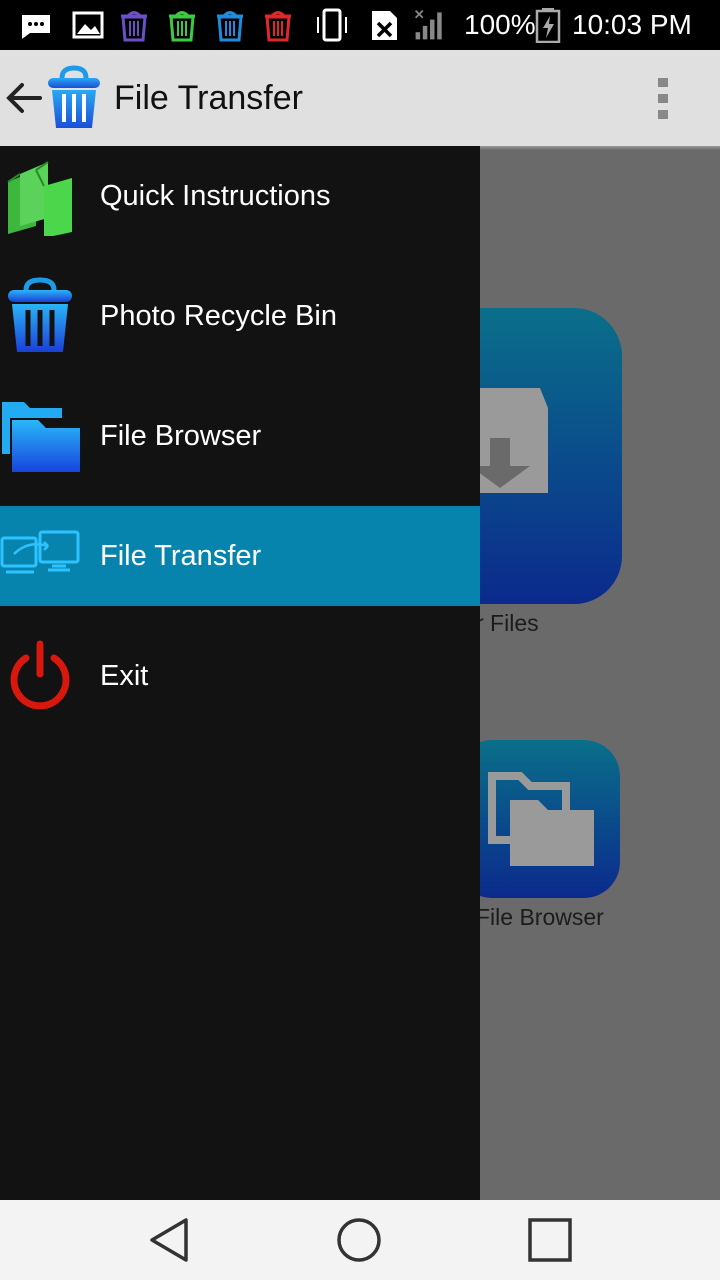 The width and height of the screenshot is (720, 1280). Describe the element at coordinates (39, 198) in the screenshot. I see `books-icon` at that location.